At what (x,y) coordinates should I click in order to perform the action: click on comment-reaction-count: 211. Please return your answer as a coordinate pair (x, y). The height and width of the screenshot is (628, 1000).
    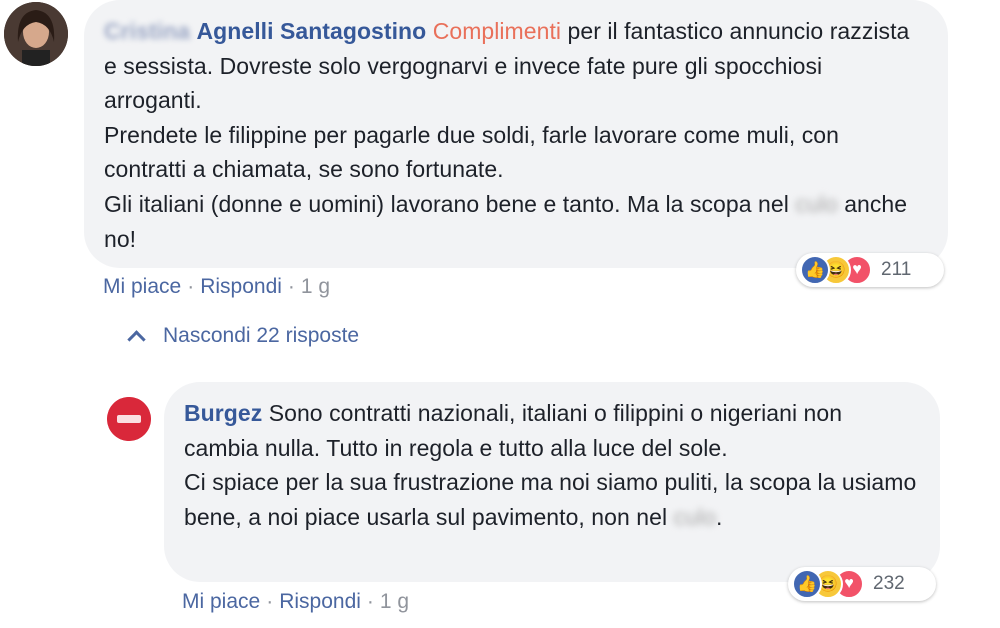
    Looking at the image, I should click on (896, 269).